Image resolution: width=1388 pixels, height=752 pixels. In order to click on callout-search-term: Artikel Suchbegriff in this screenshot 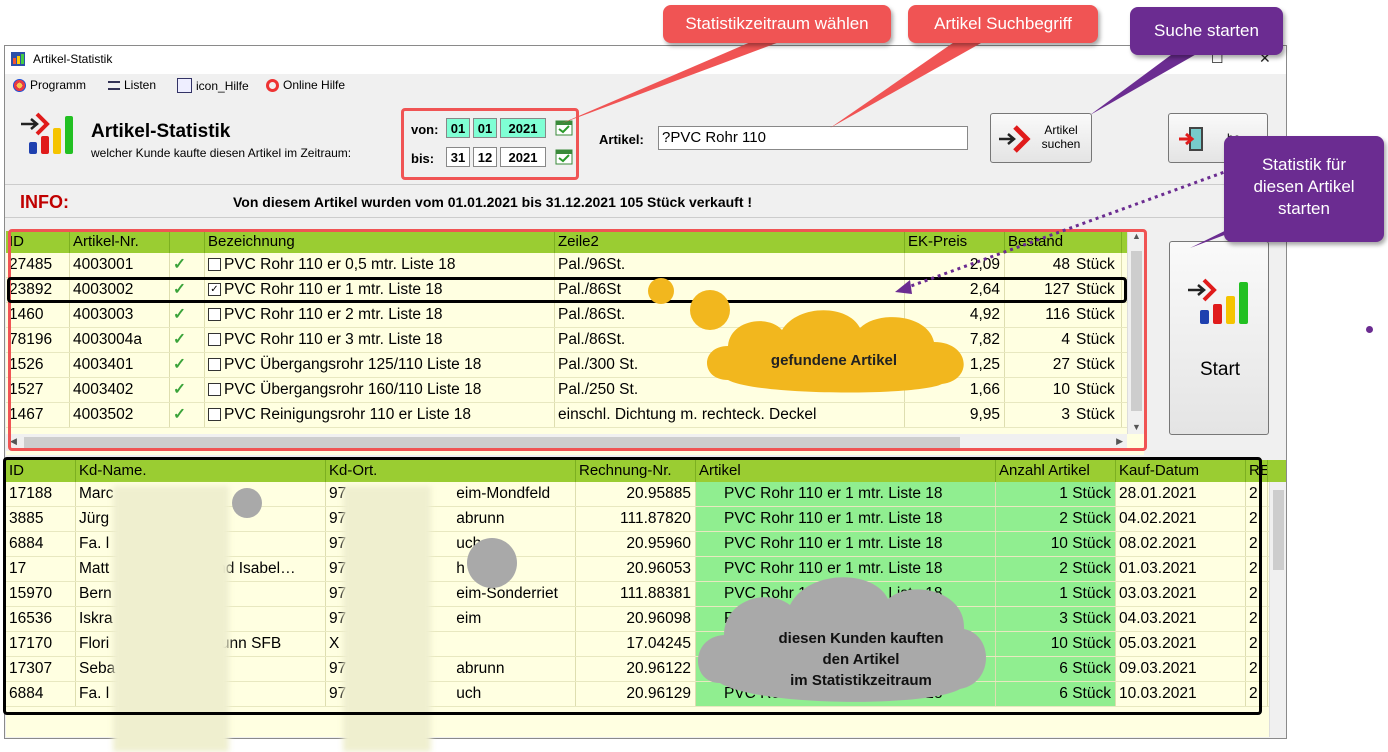, I will do `click(1003, 24)`.